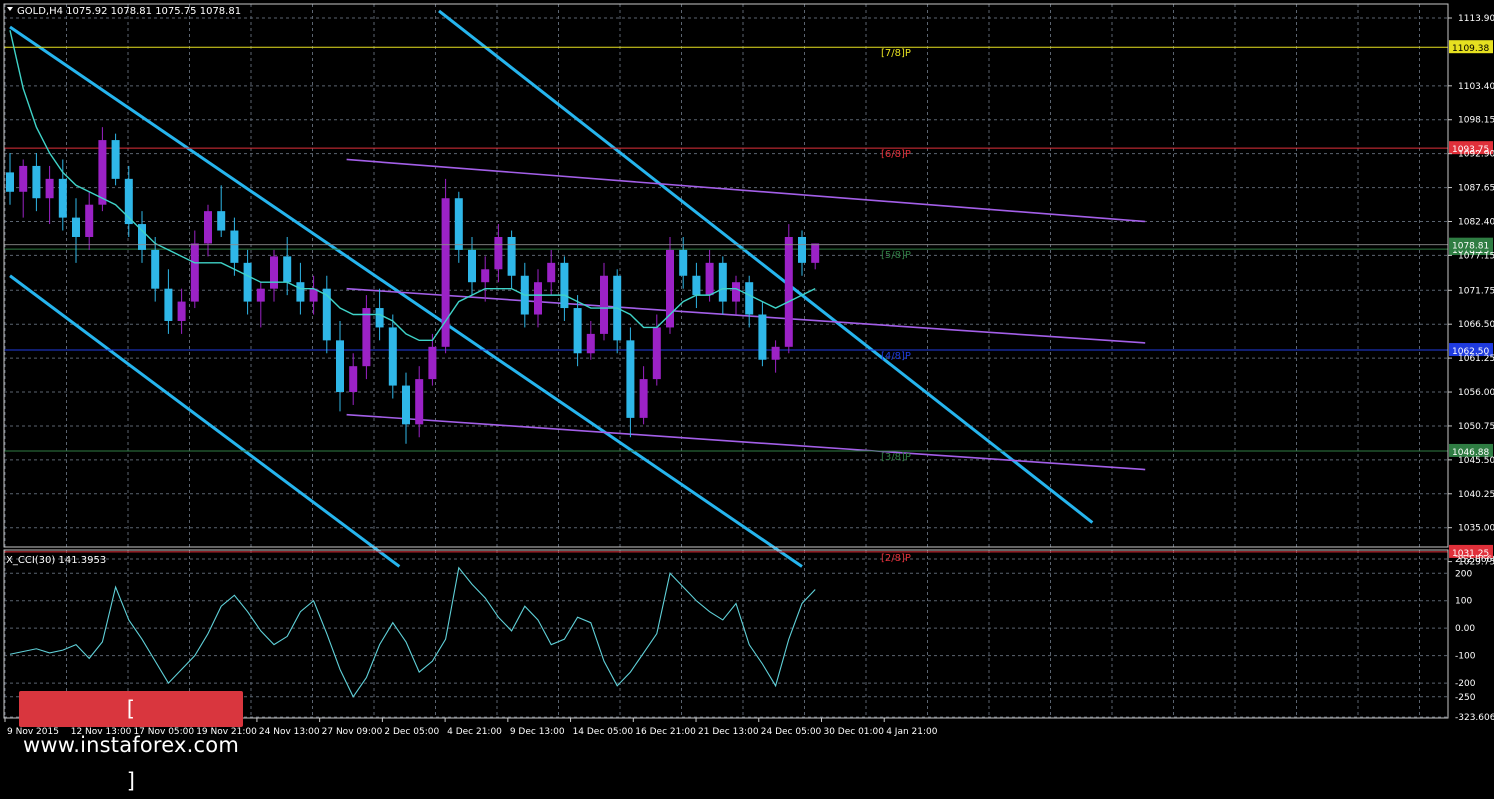  What do you see at coordinates (1463, 602) in the screenshot?
I see `cci-y-tick-label: 100` at bounding box center [1463, 602].